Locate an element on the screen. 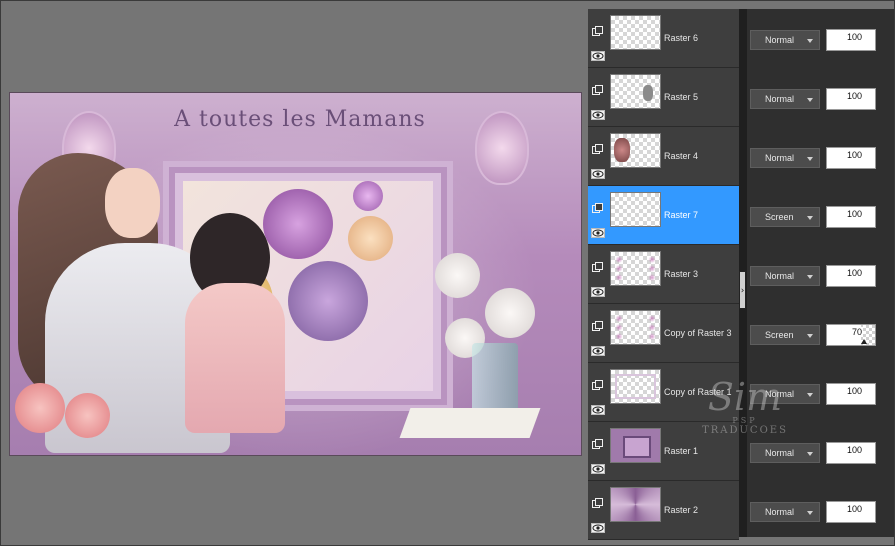 The width and height of the screenshot is (895, 546). layer-name: Raster 5 is located at coordinates (681, 97).